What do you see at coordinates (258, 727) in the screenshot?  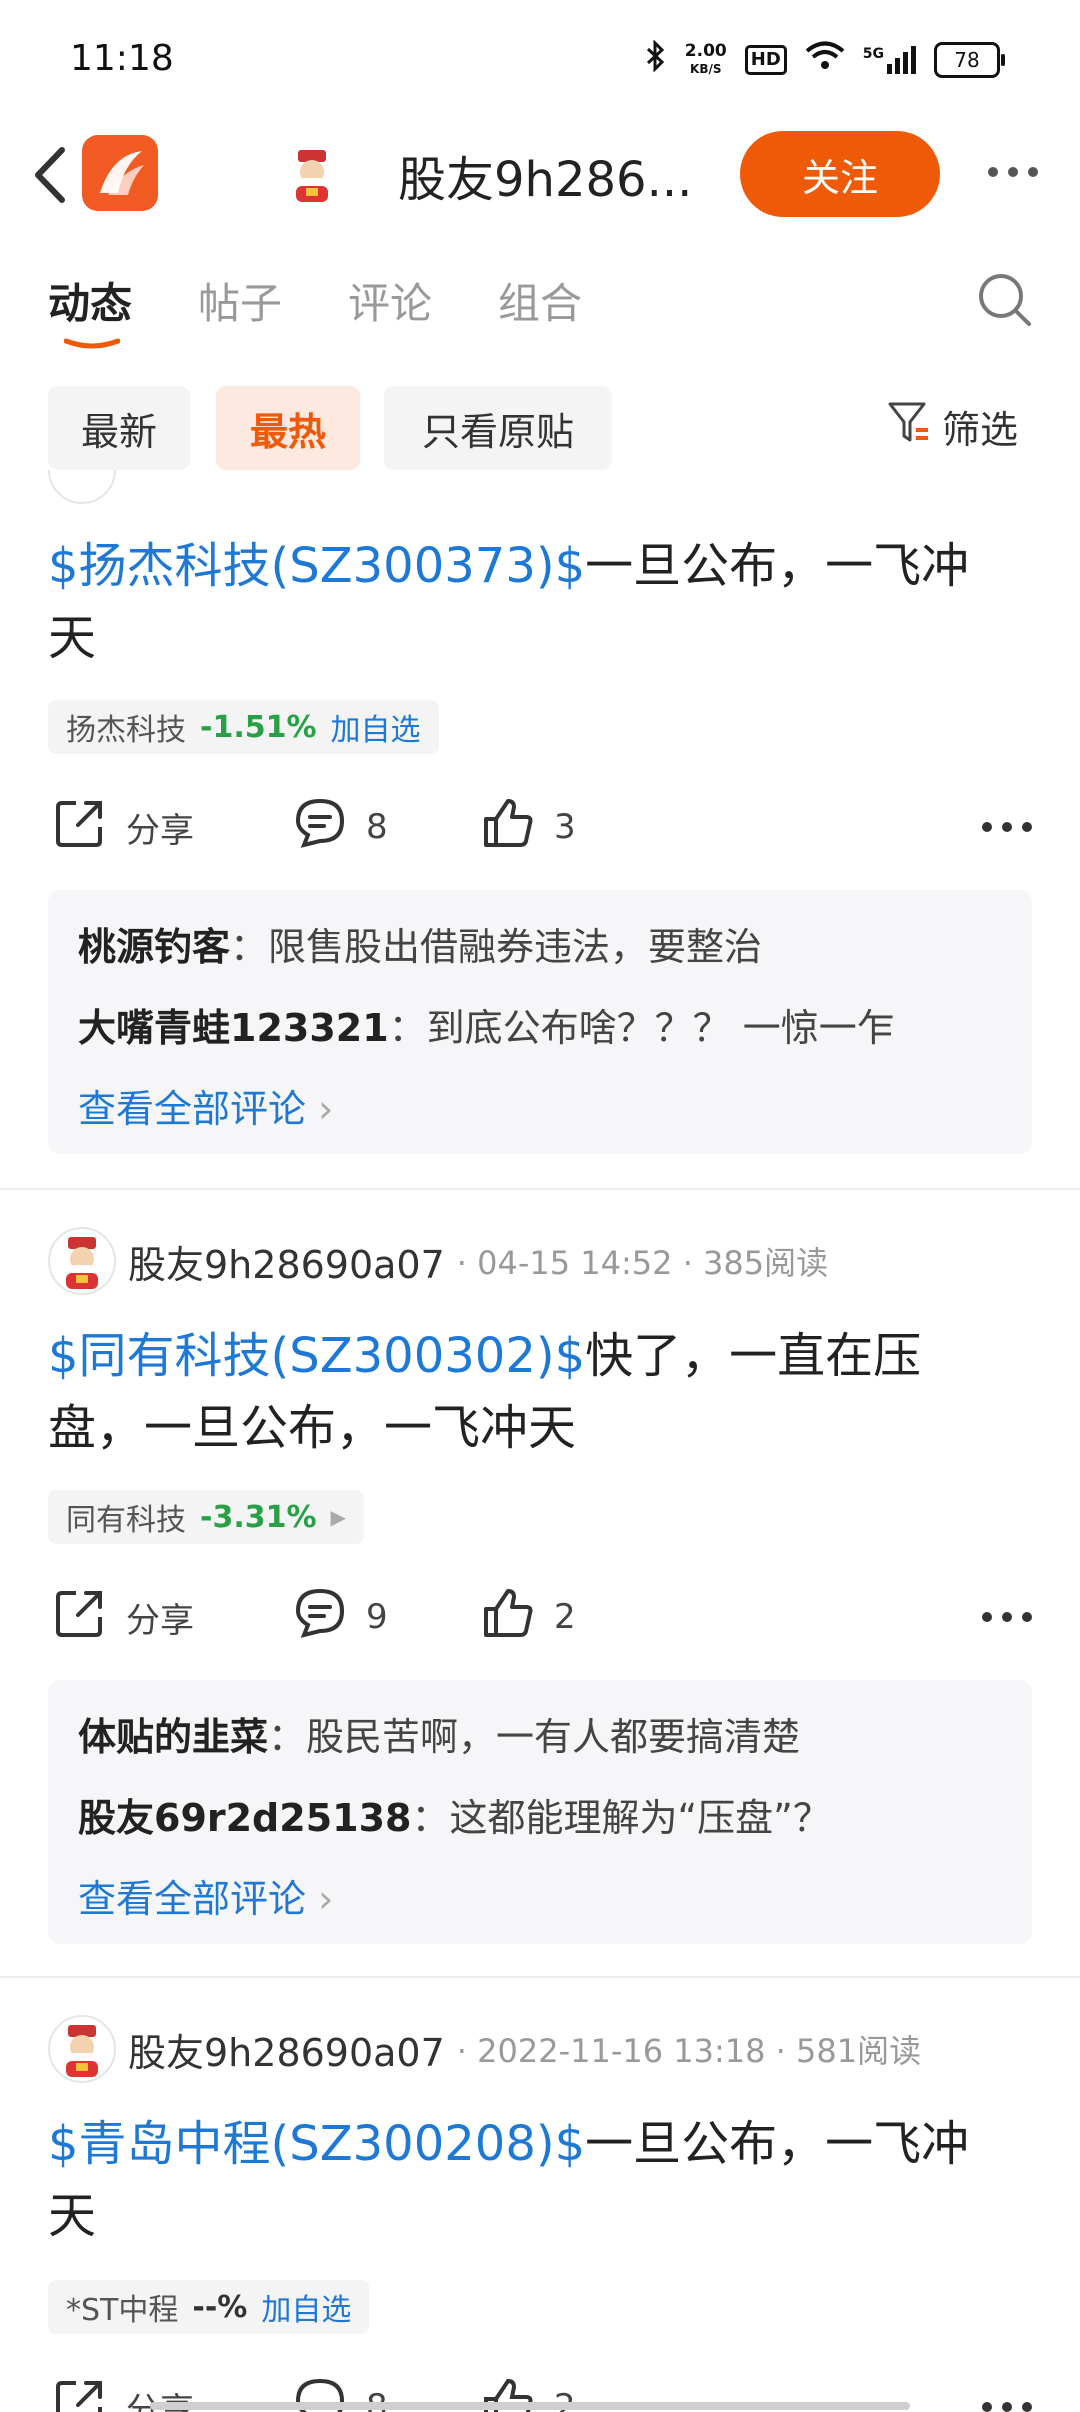 I see `stock-change: -1.51%` at bounding box center [258, 727].